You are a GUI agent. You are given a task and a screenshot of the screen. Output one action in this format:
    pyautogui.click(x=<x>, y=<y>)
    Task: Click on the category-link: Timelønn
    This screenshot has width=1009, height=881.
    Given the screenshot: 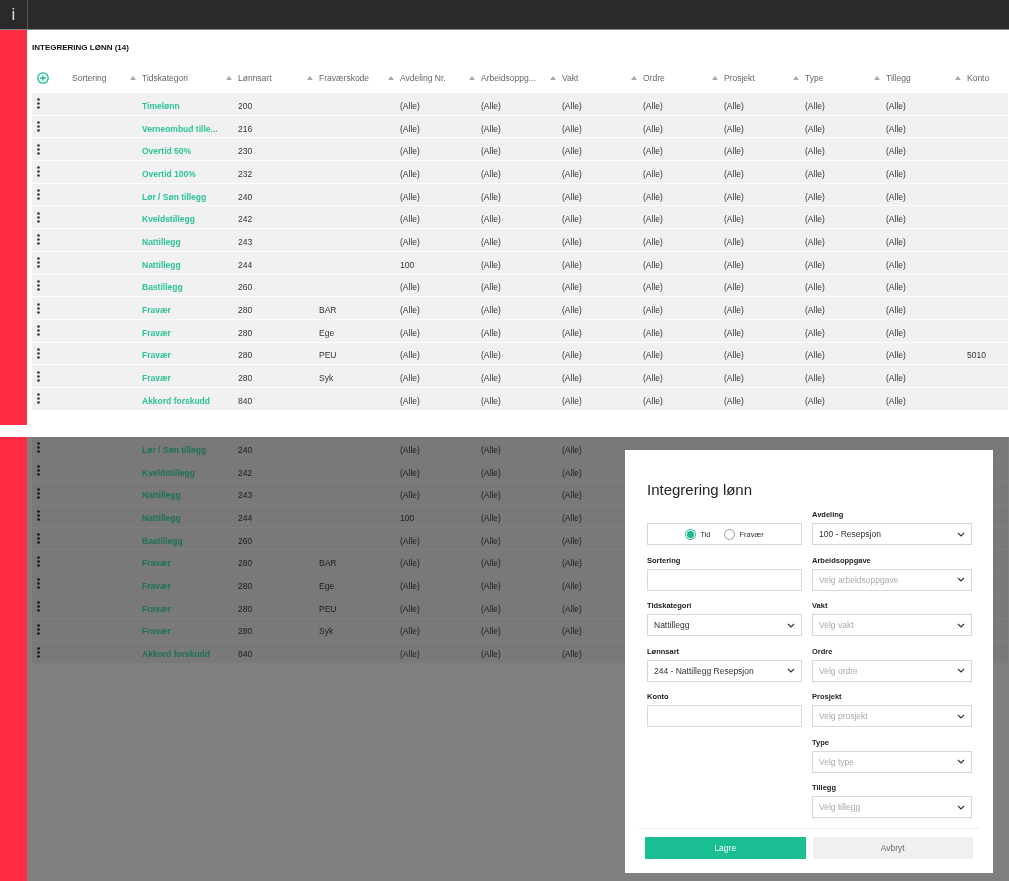 What is the action you would take?
    pyautogui.click(x=161, y=105)
    